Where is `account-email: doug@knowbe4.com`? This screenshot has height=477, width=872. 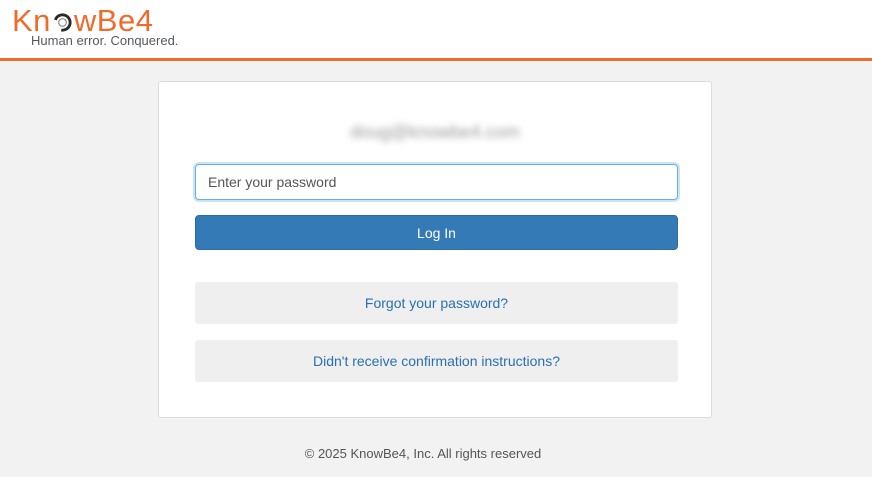
account-email: doug@knowbe4.com is located at coordinates (435, 132).